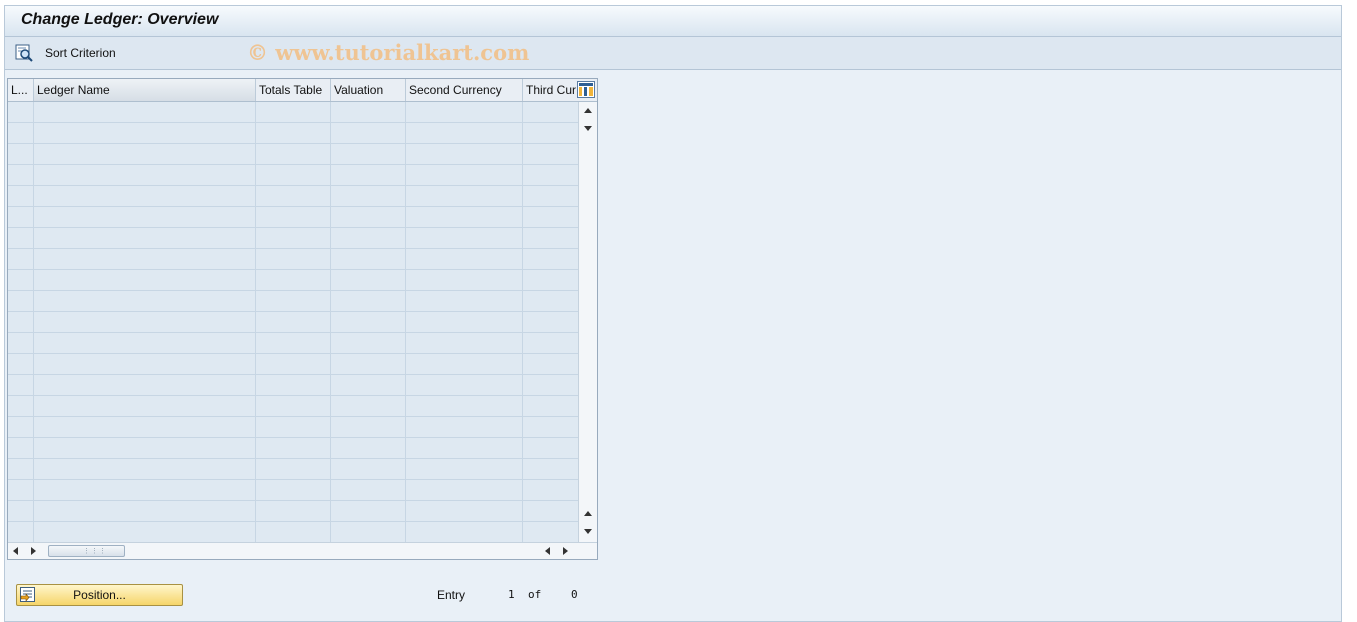 The image size is (1357, 622). I want to click on column-header-third-currency: Third Cur, so click(550, 90).